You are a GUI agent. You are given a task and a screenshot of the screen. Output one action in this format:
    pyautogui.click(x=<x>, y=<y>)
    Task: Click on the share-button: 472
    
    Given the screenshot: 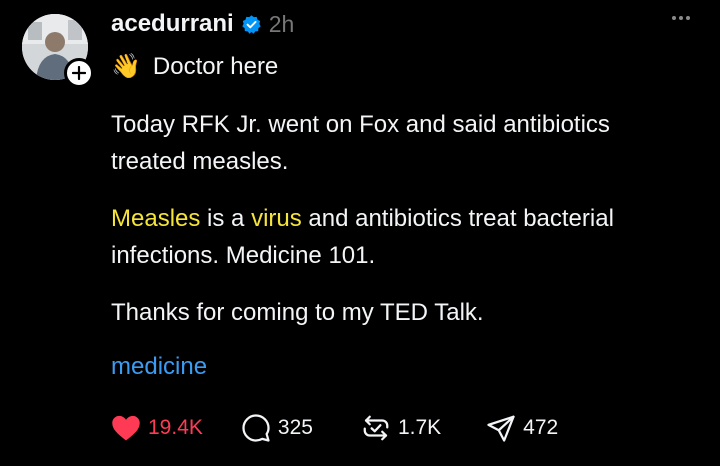 What is the action you would take?
    pyautogui.click(x=522, y=428)
    